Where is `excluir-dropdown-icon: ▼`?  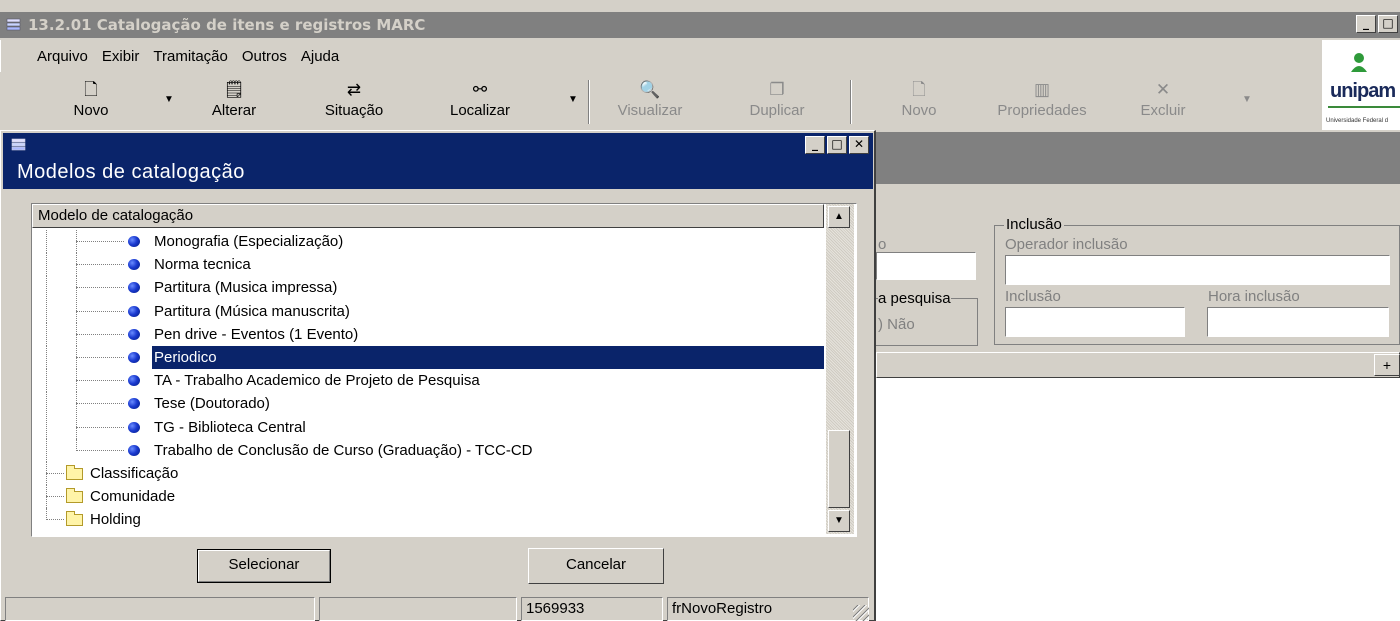 excluir-dropdown-icon: ▼ is located at coordinates (1247, 99).